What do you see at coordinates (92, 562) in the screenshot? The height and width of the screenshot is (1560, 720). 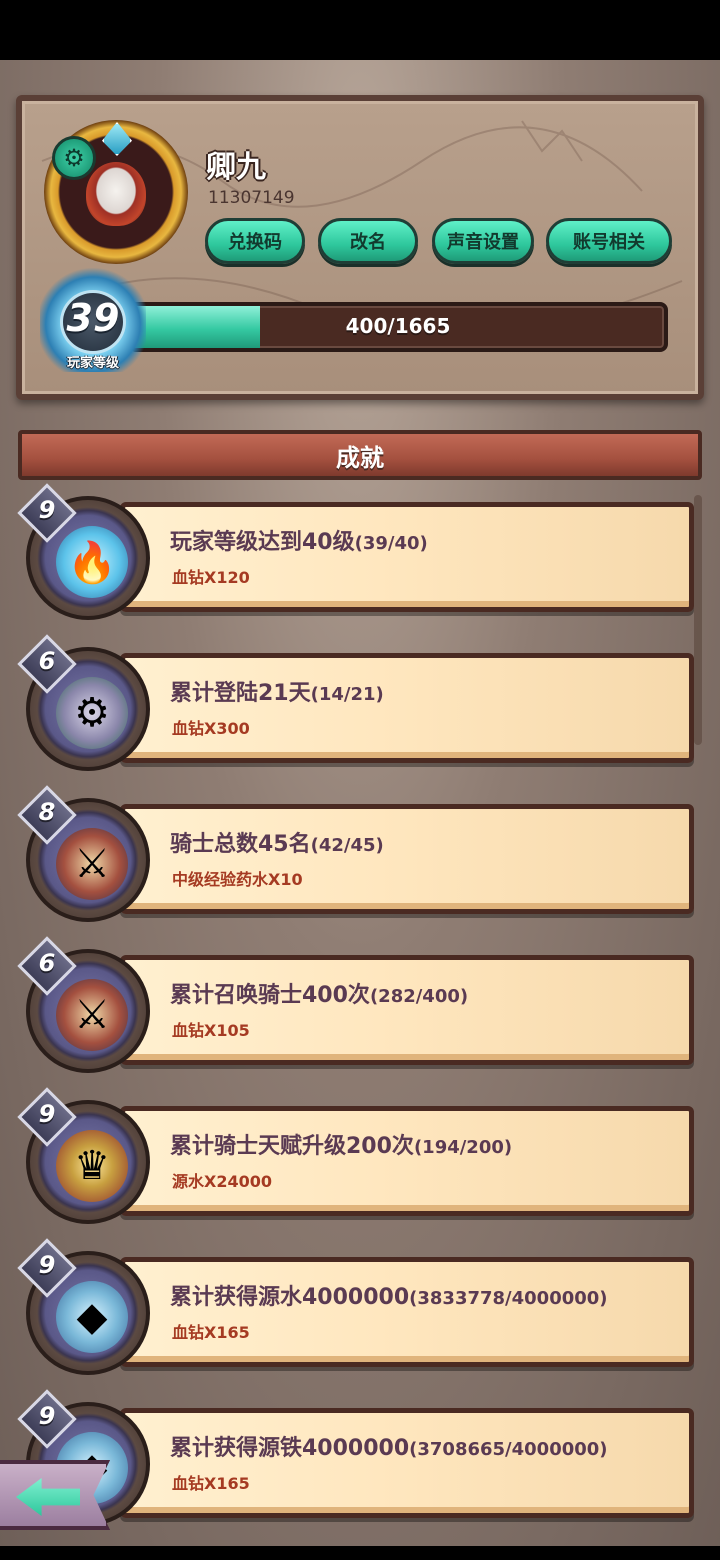 I see `blue-flame-icon: 🔥` at bounding box center [92, 562].